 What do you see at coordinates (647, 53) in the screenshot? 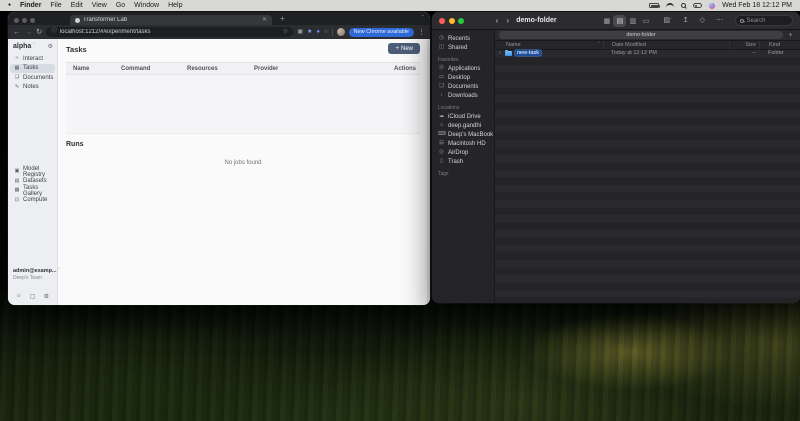
I see `file-row-new-task: › new-task Today at 12:12 PM -- Folder` at bounding box center [647, 53].